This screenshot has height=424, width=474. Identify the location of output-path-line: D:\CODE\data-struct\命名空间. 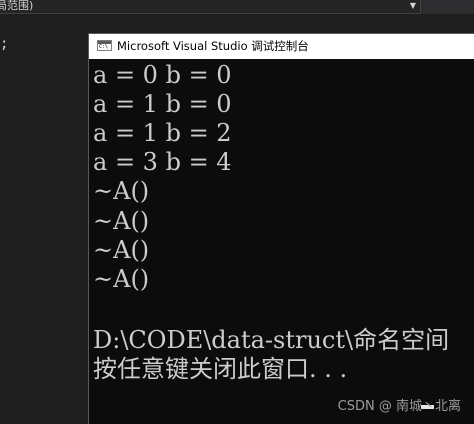
(271, 340).